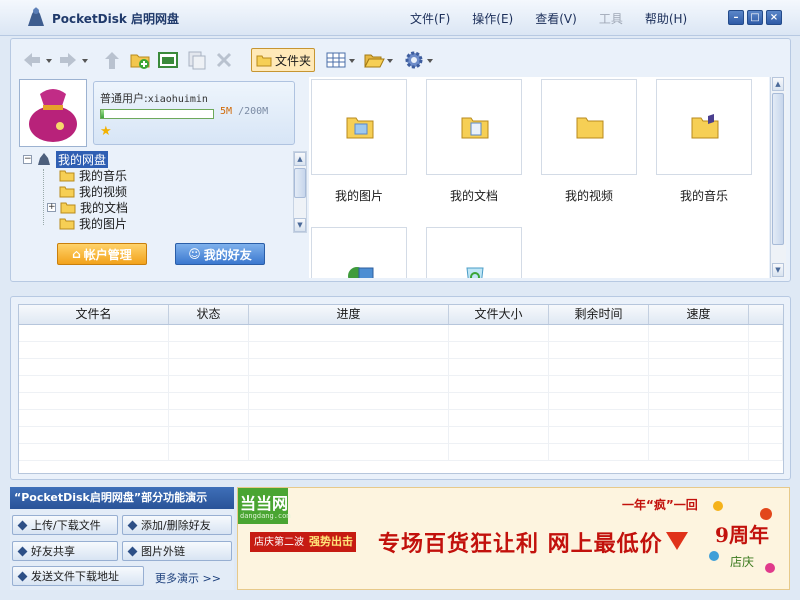  Describe the element at coordinates (36, 16) in the screenshot. I see `app-logo-icon` at that location.